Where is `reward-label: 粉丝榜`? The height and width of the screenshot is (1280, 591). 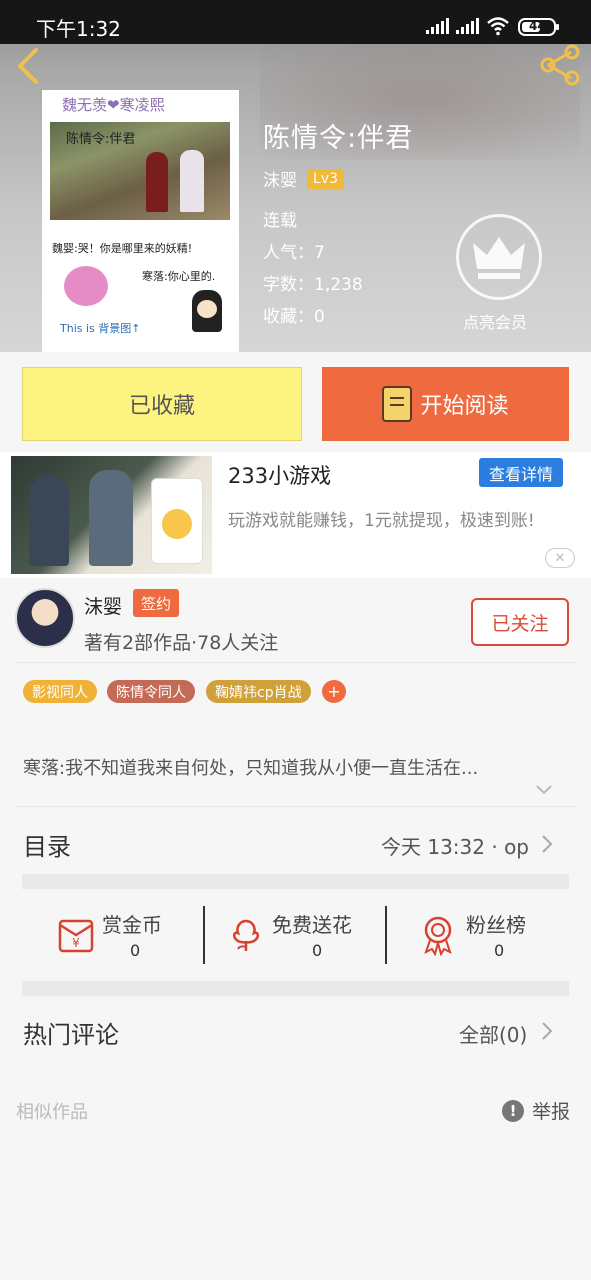 reward-label: 粉丝榜 is located at coordinates (496, 924).